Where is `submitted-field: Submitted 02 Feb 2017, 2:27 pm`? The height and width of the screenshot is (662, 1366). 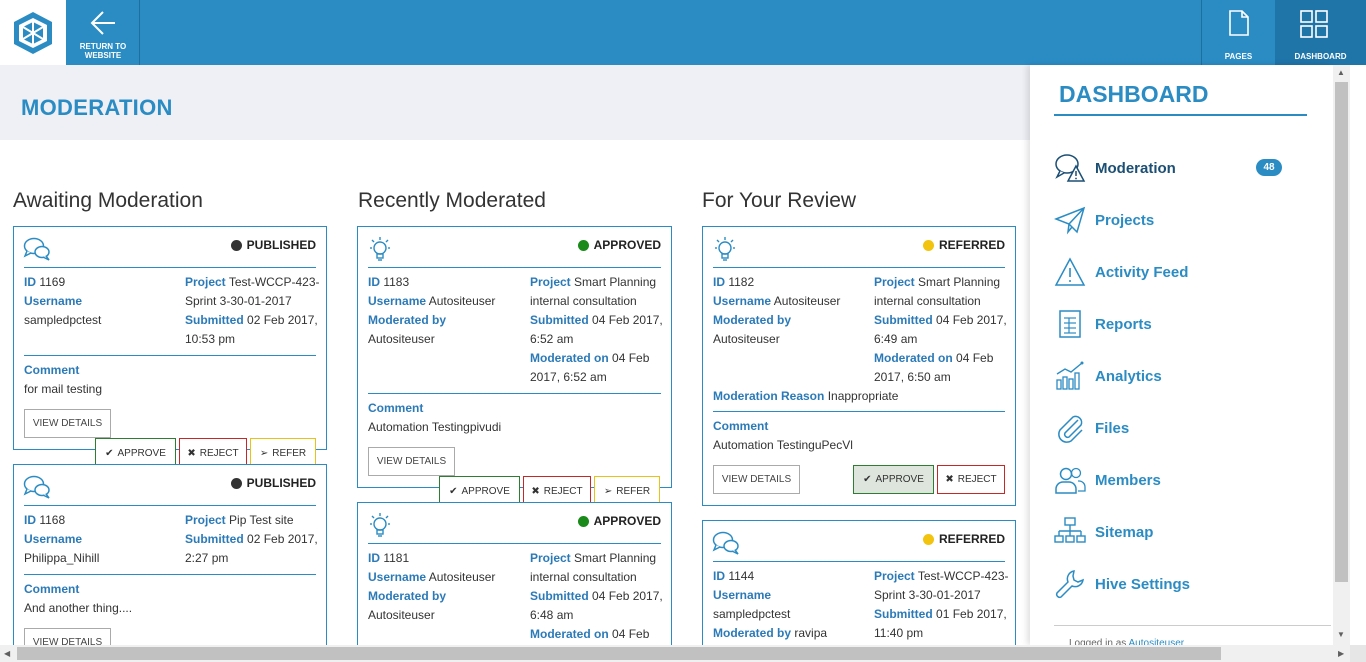 submitted-field: Submitted 02 Feb 2017, 2:27 pm is located at coordinates (255, 549).